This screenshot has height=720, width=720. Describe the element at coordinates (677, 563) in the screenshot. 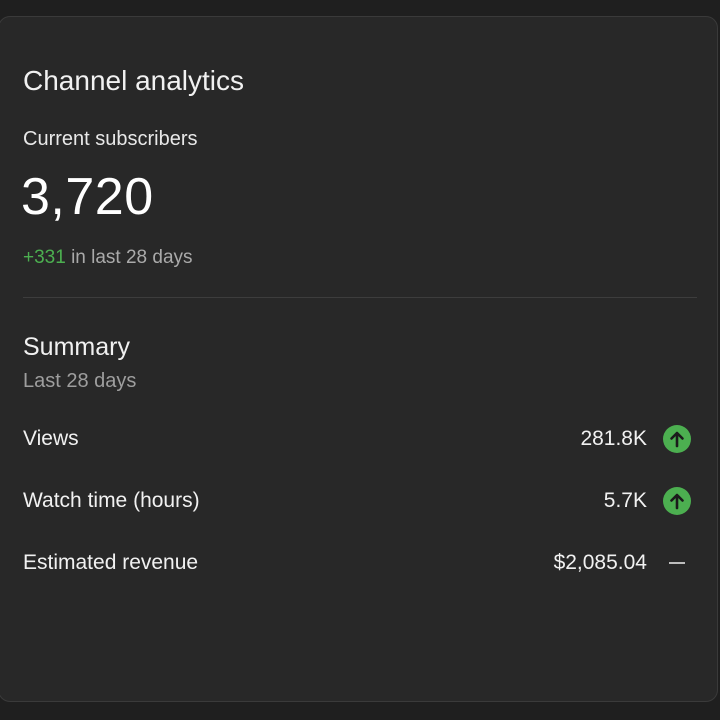

I see `dash-icon` at that location.